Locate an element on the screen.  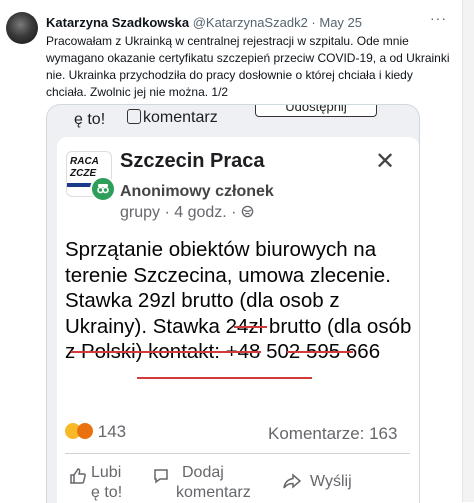
anonymous-member-icon is located at coordinates (103, 189).